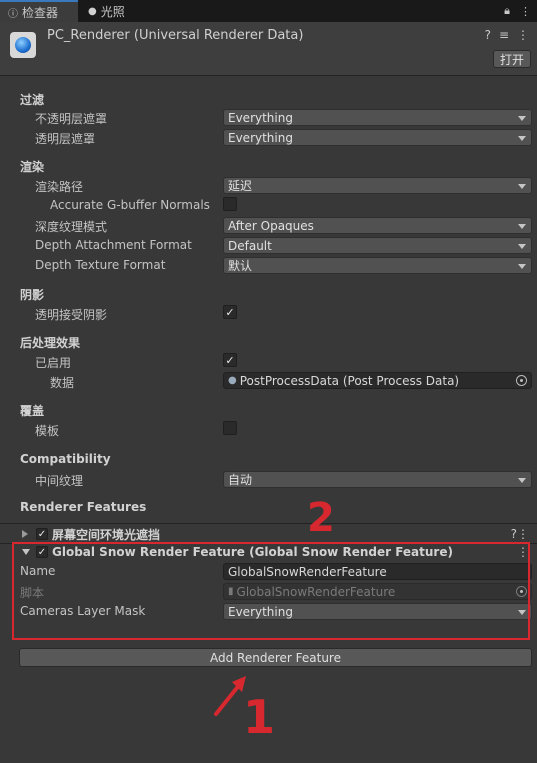 The image size is (537, 763). Describe the element at coordinates (260, 117) in the screenshot. I see `opaque-mask-value: Everything` at that location.